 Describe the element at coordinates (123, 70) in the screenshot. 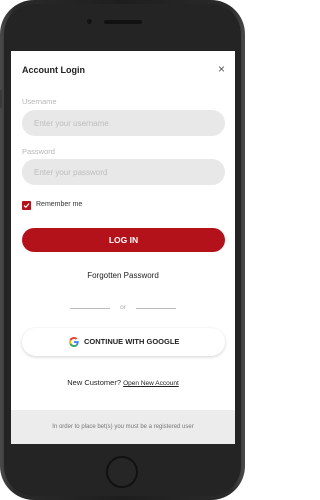

I see `modal-header: Account Login ×` at that location.